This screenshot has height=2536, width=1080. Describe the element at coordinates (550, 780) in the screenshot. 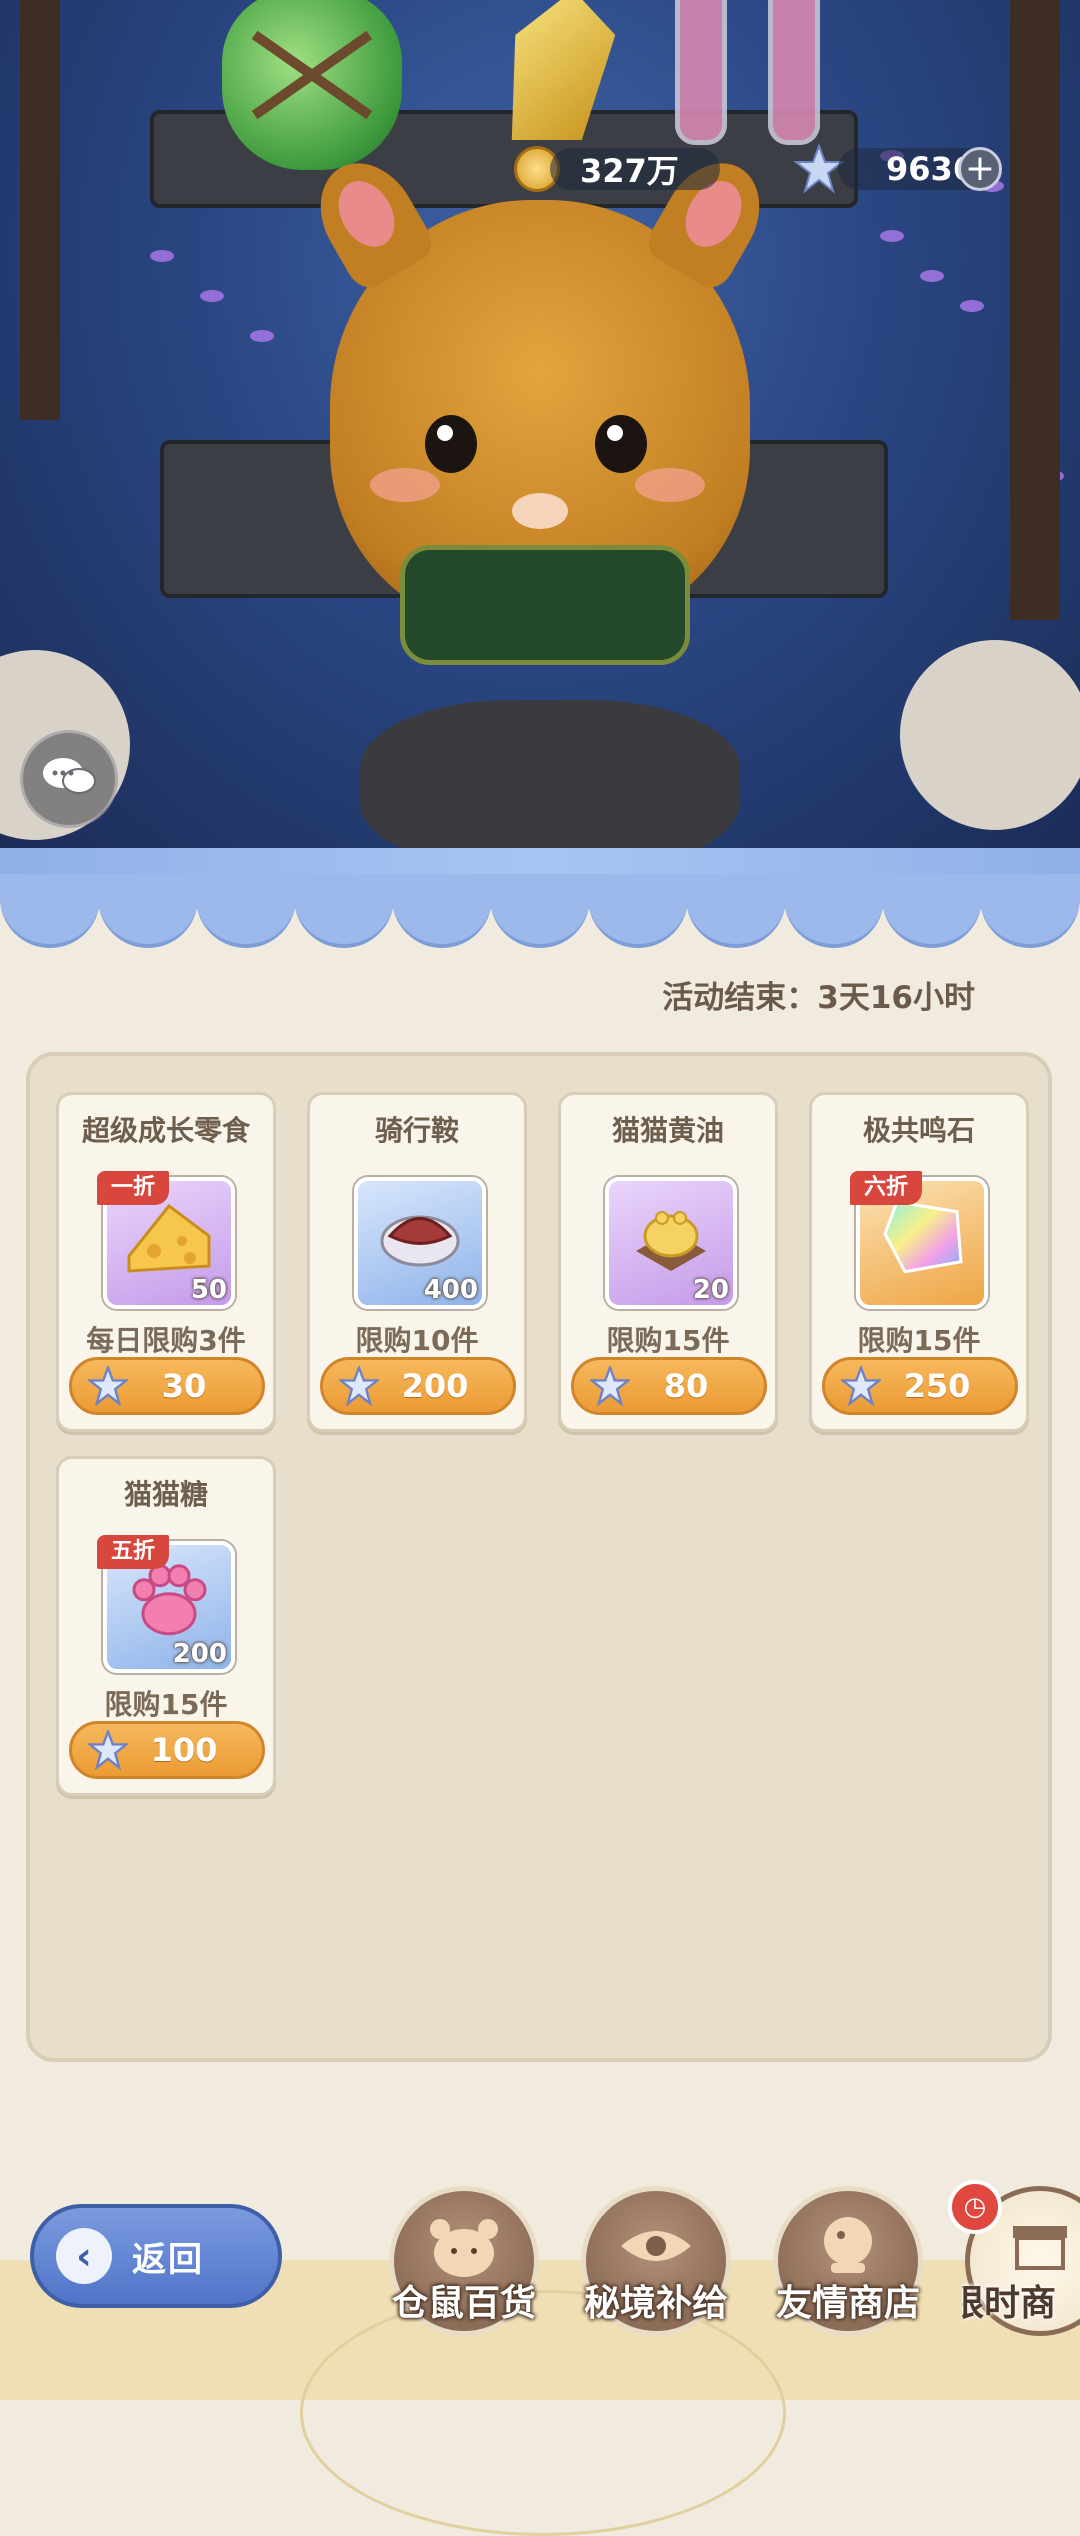

I see `tree-stump` at that location.